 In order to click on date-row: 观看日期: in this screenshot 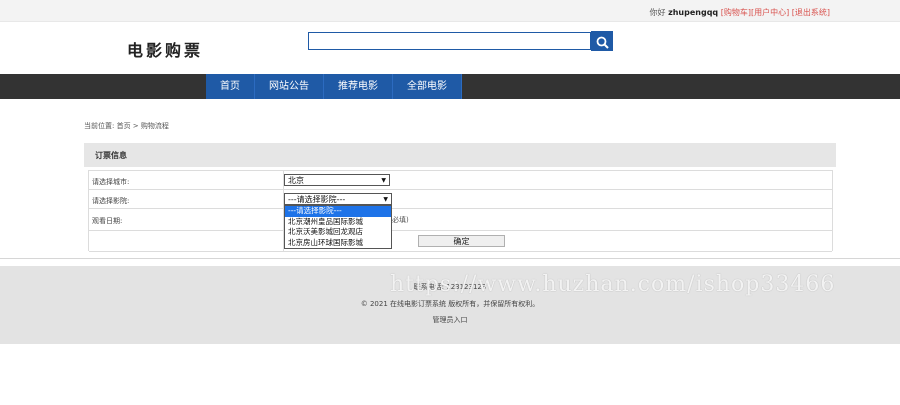, I will do `click(460, 220)`.